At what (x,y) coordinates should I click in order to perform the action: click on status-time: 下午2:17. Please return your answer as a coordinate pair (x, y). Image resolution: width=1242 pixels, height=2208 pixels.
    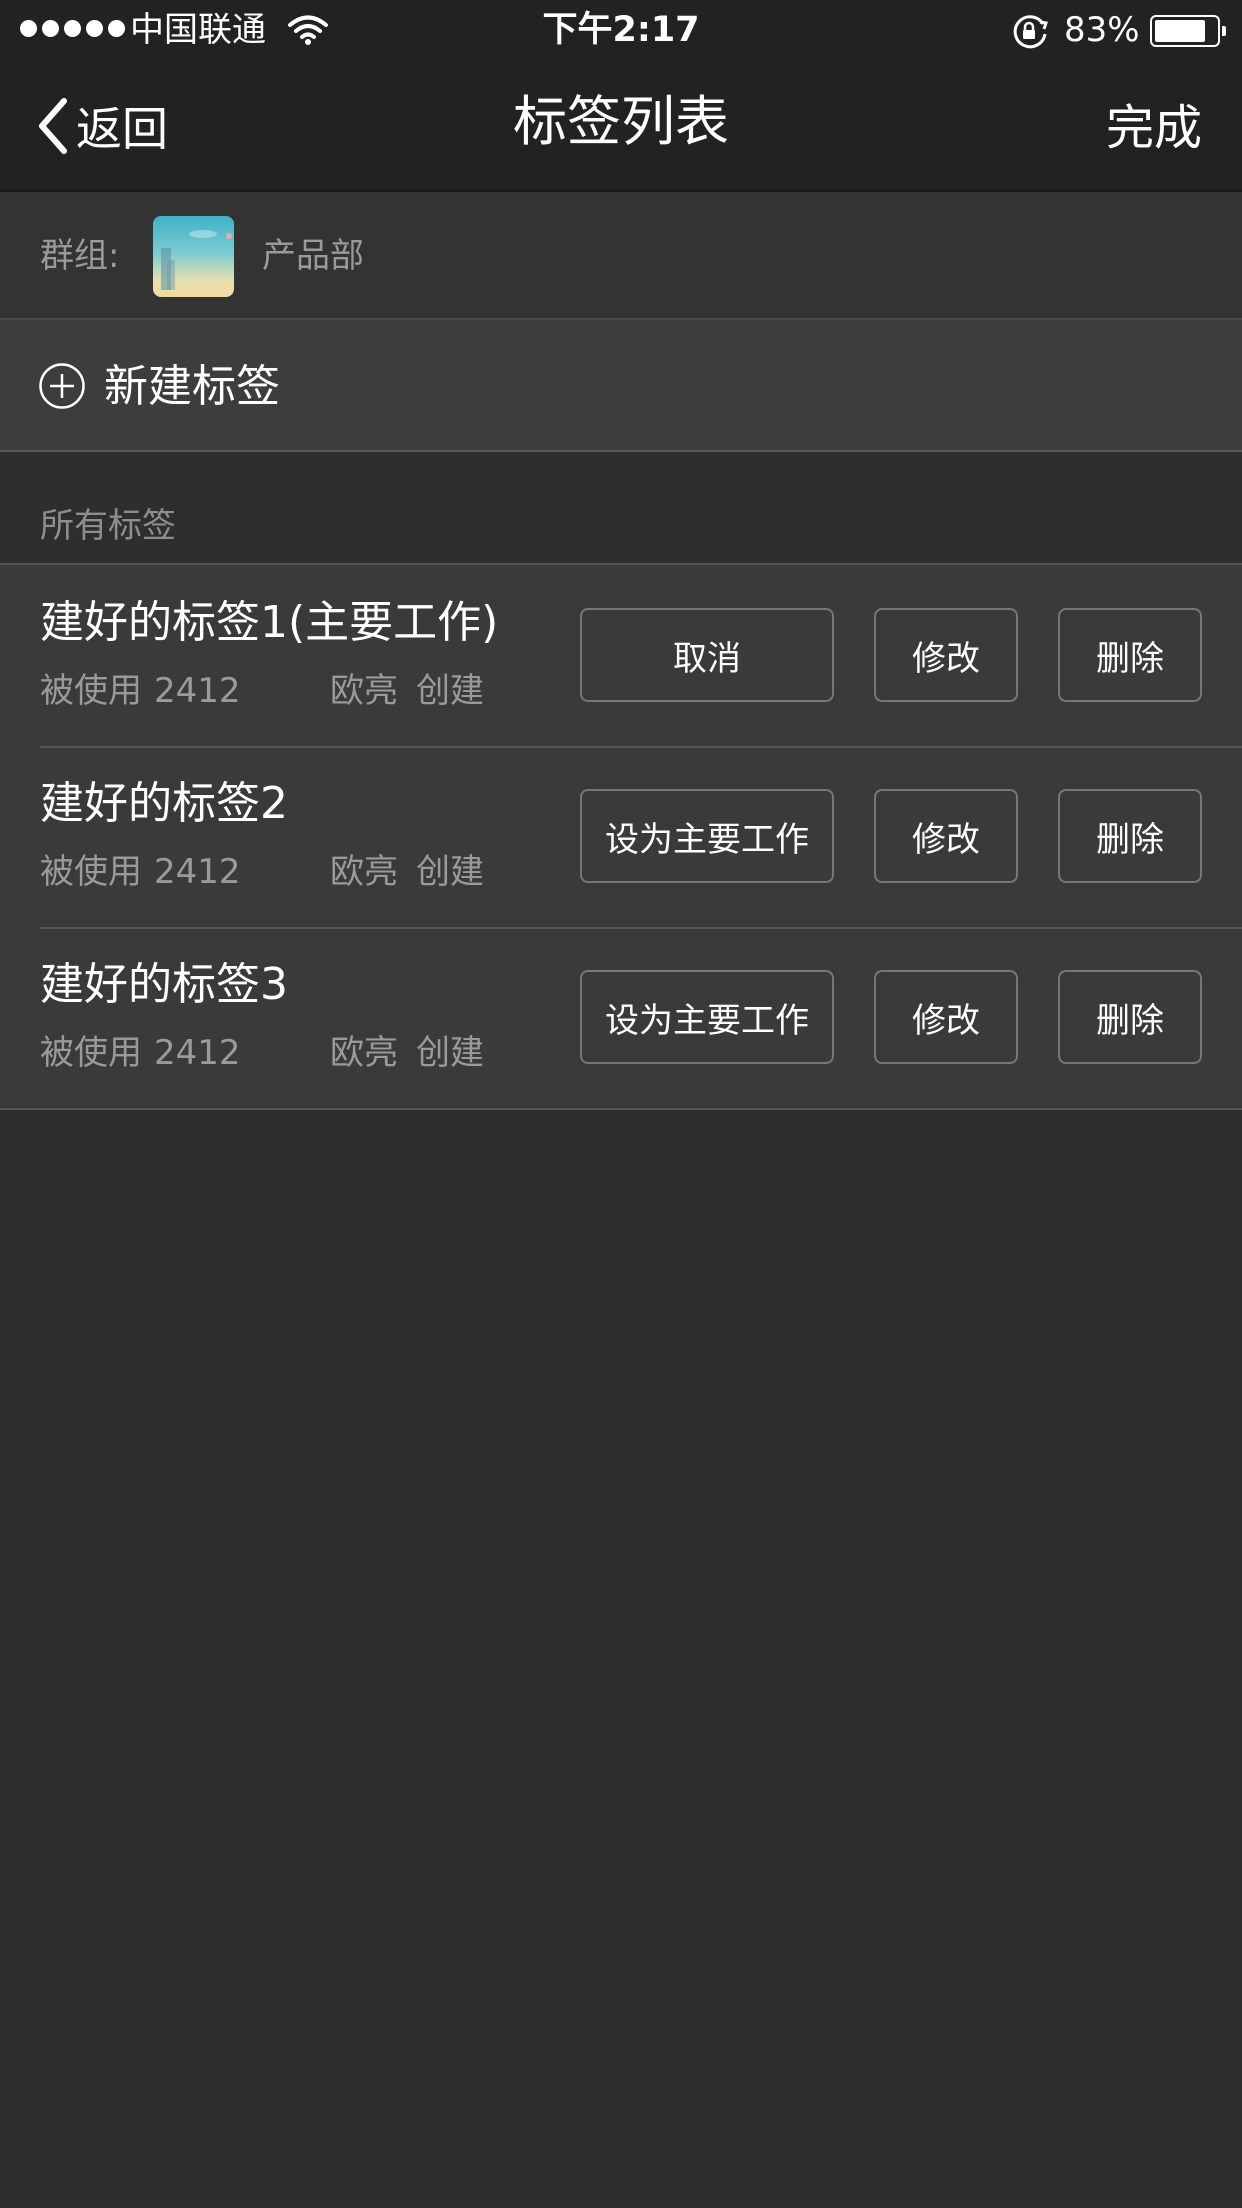
    Looking at the image, I should click on (621, 30).